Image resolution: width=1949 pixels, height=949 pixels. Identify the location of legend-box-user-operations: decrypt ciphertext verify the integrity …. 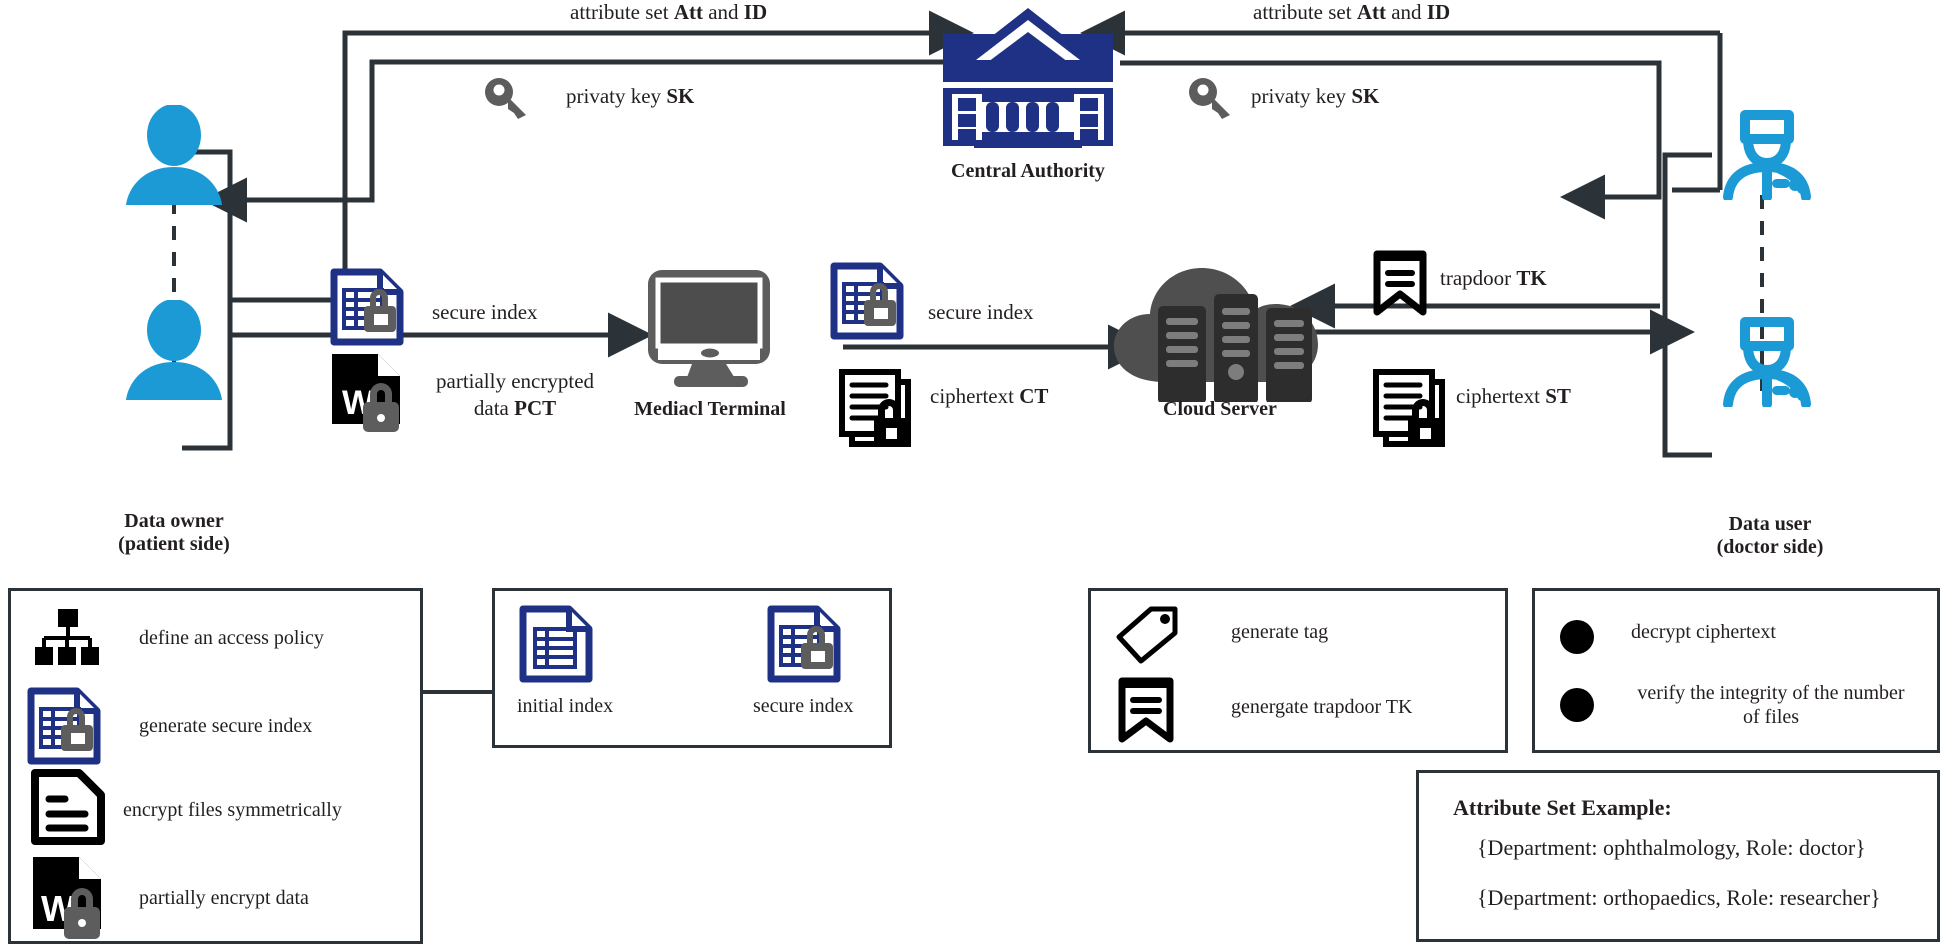
(1736, 670).